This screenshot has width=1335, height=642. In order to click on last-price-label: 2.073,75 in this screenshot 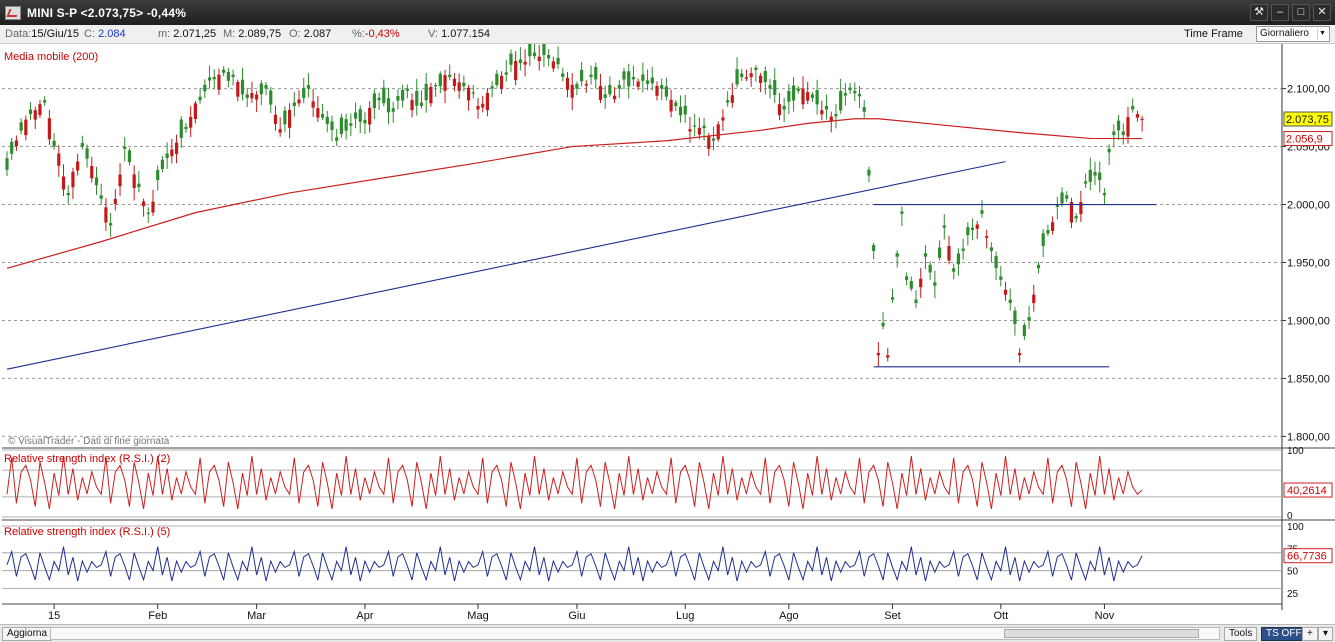, I will do `click(1307, 120)`.